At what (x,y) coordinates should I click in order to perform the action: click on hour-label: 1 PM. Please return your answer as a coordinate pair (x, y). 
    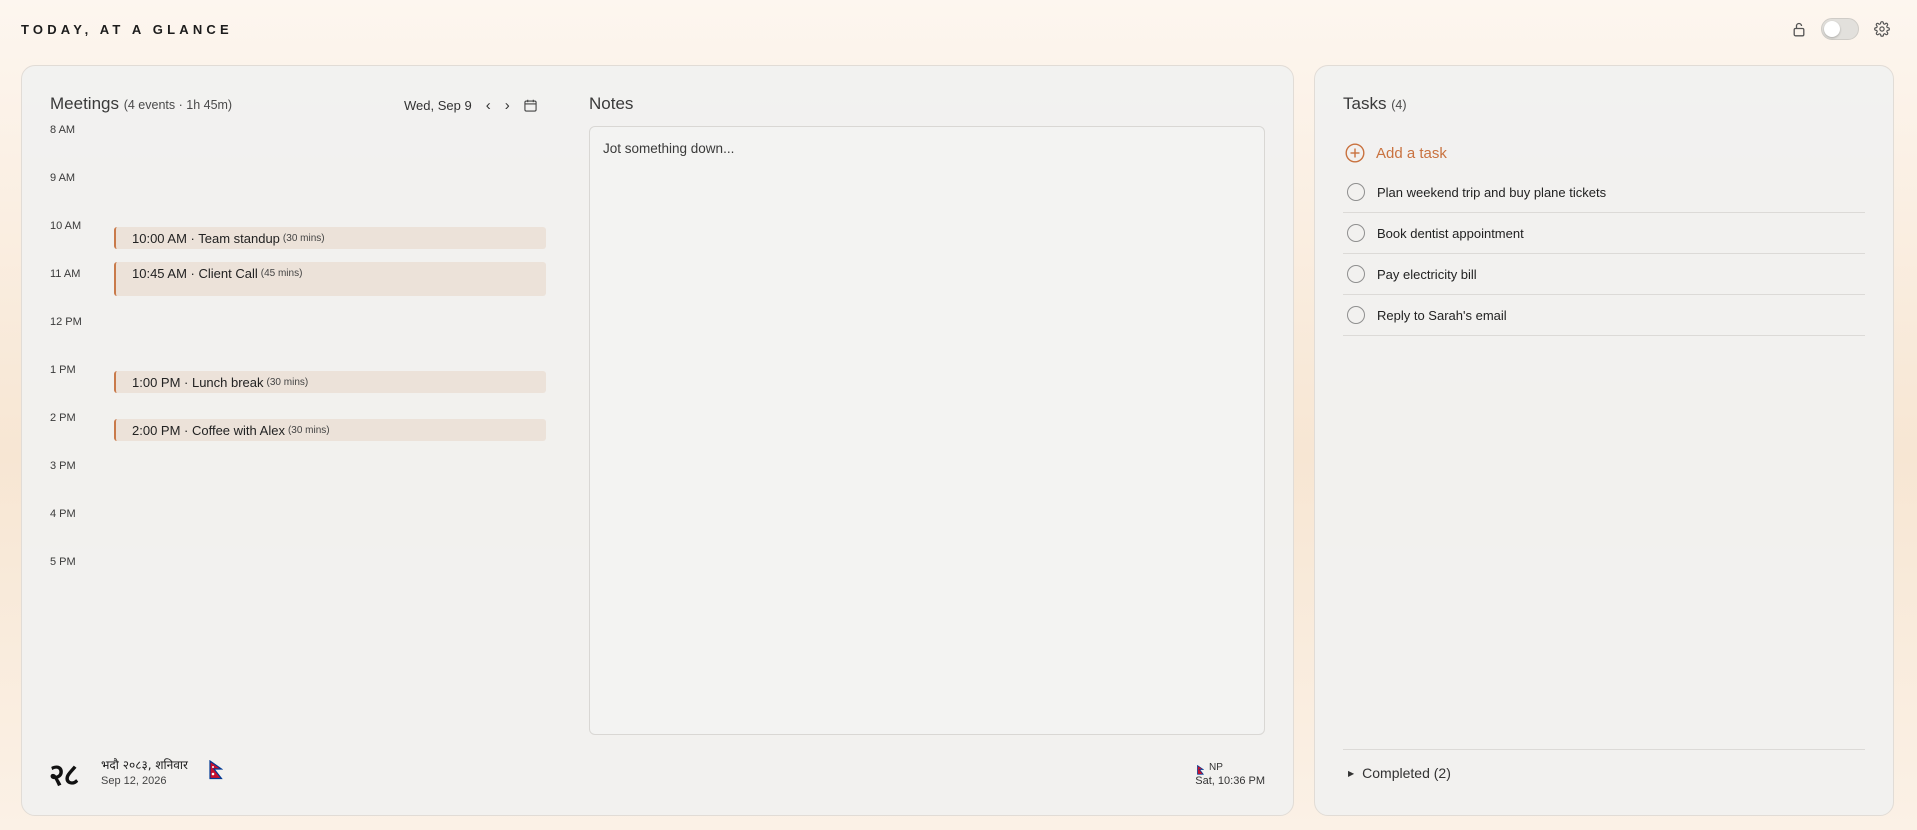
    Looking at the image, I should click on (63, 370).